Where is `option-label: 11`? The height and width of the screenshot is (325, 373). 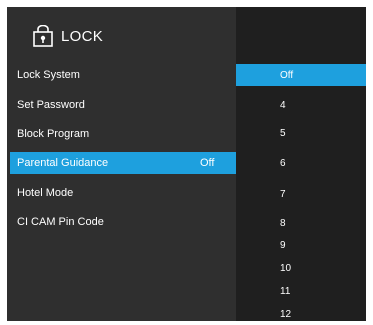 option-label: 11 is located at coordinates (285, 291).